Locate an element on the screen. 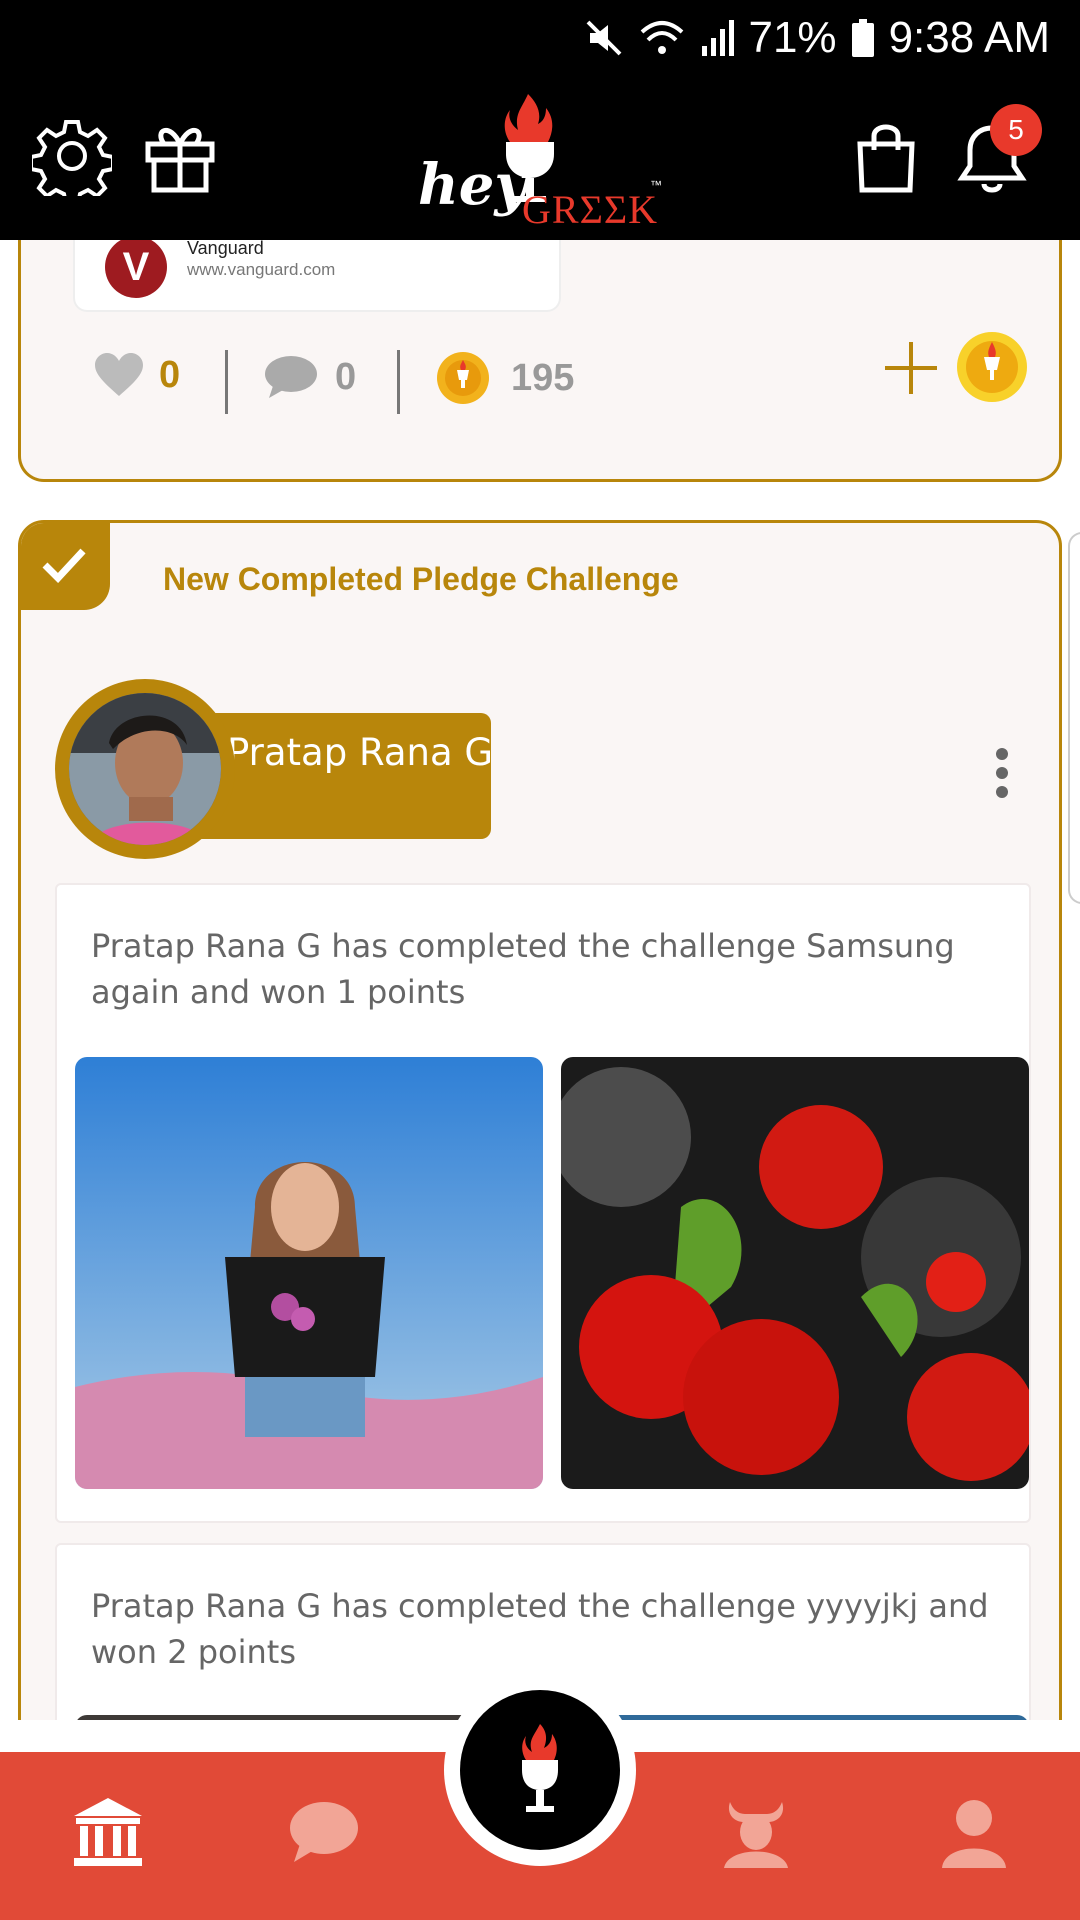 This screenshot has height=1920, width=1080. notification-count-badge: 5 is located at coordinates (1016, 130).